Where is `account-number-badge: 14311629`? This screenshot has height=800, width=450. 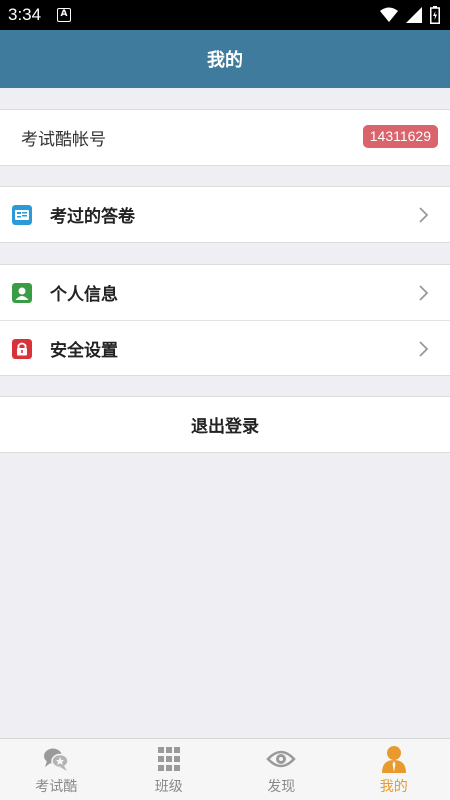
account-number-badge: 14311629 is located at coordinates (400, 136).